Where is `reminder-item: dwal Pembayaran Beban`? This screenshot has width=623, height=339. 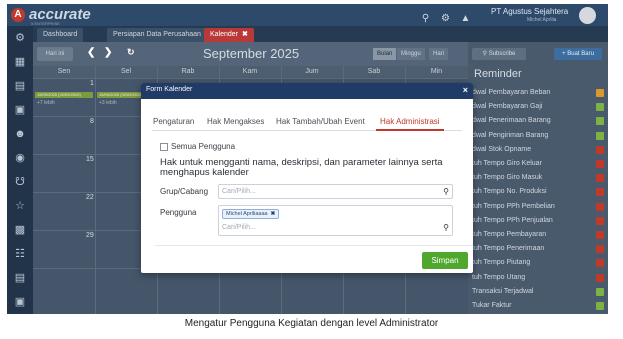
reminder-item: dwal Pembayaran Beban is located at coordinates (538, 93).